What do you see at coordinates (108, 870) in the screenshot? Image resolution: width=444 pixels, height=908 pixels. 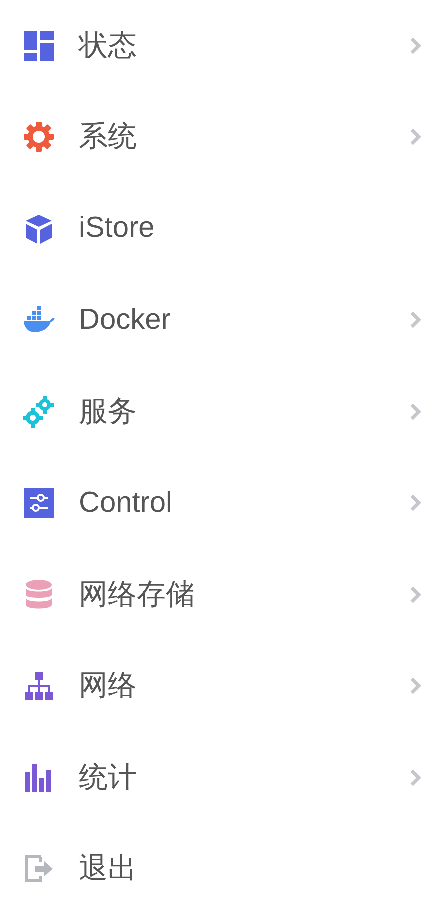 I see `menu-label: 退出` at bounding box center [108, 870].